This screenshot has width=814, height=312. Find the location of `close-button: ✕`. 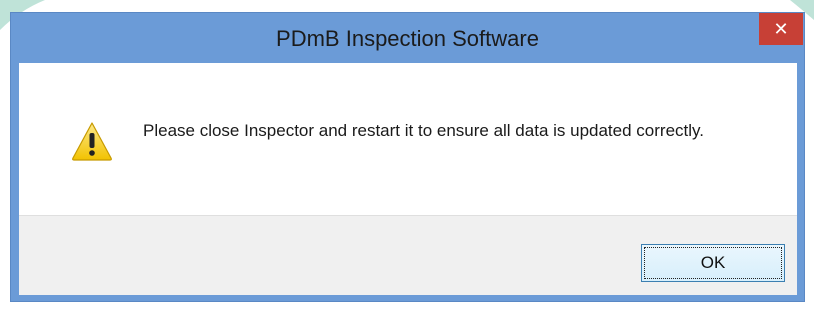

close-button: ✕ is located at coordinates (781, 29).